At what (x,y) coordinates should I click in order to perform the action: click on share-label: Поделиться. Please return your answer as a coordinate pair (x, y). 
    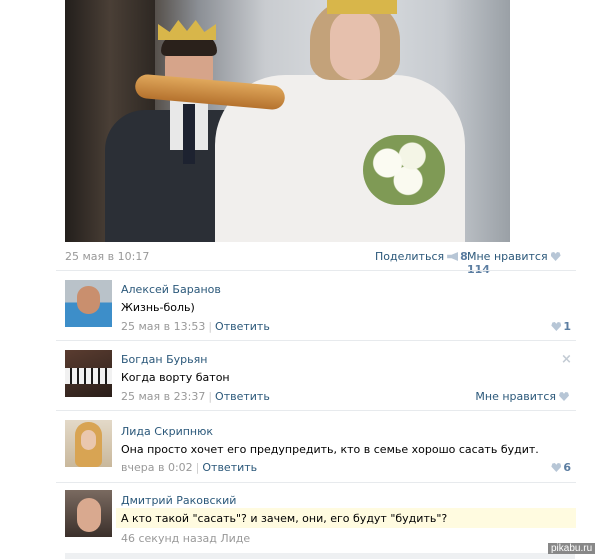
    Looking at the image, I should click on (410, 256).